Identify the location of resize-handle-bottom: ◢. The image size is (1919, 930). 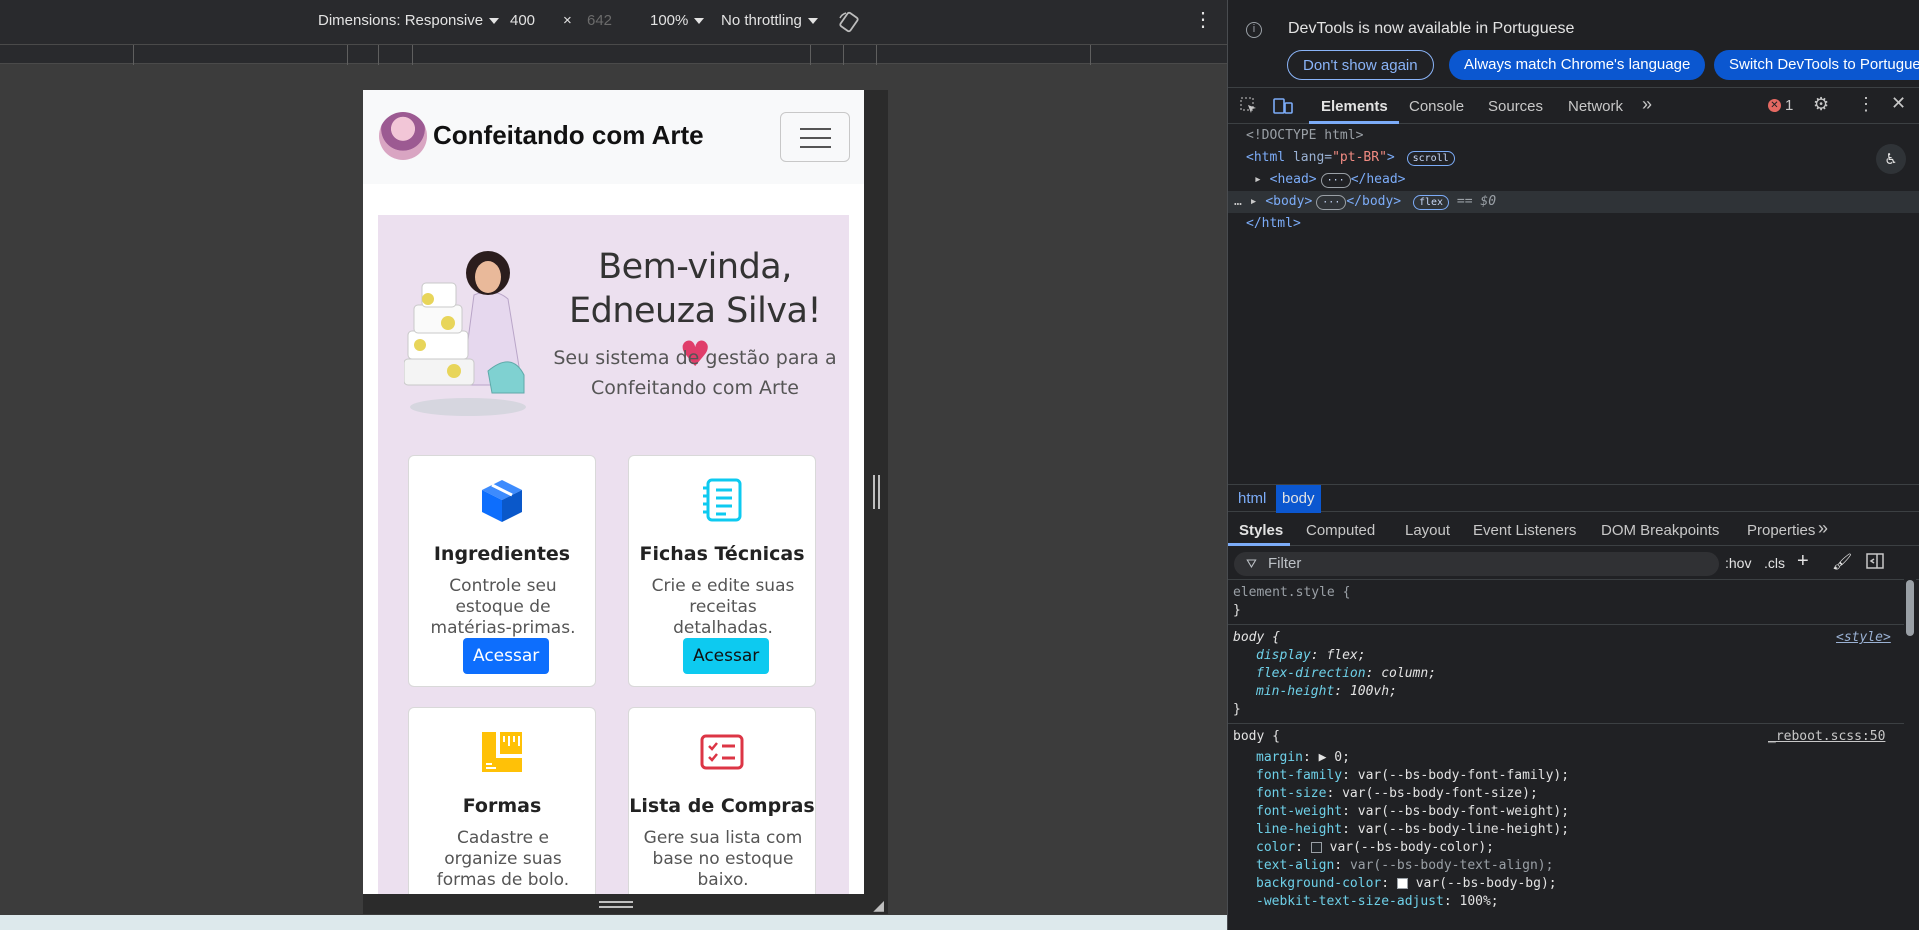
(625, 904).